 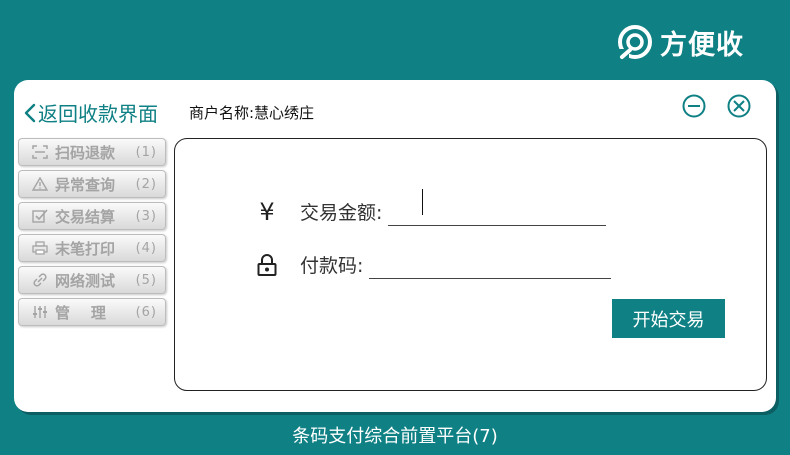 I want to click on amount-row: ¥ 交易金额:, so click(x=429, y=211).